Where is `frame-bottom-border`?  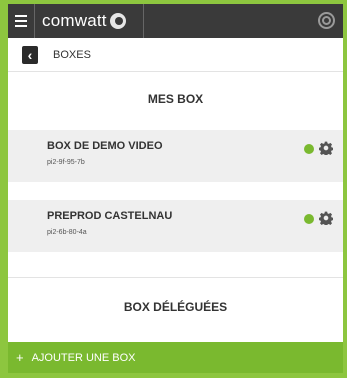 frame-bottom-border is located at coordinates (173, 375).